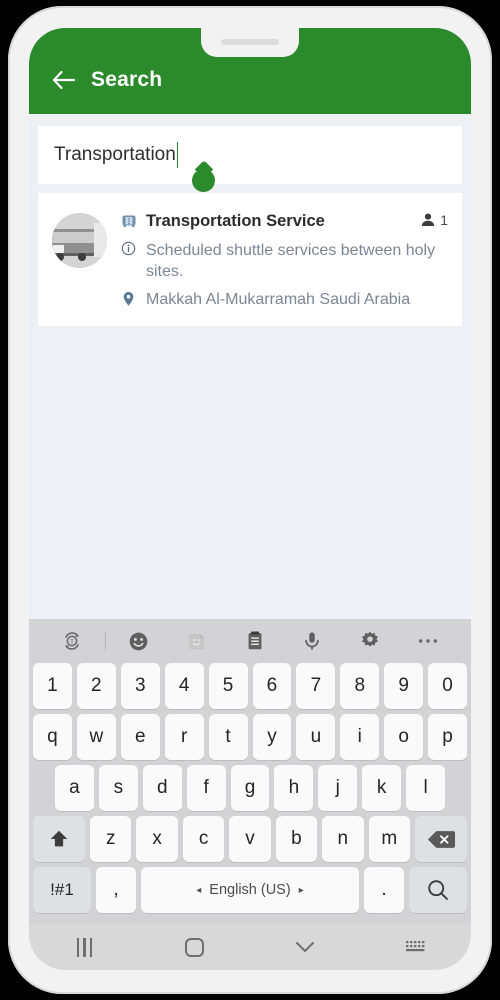 This screenshot has height=1000, width=500. Describe the element at coordinates (140, 686) in the screenshot. I see `key-3: 3` at that location.